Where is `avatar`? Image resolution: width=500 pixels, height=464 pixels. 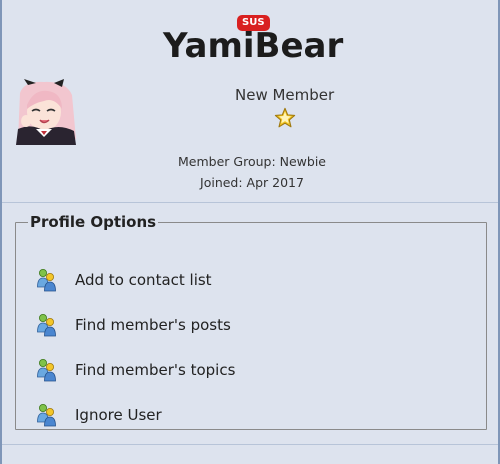
avatar is located at coordinates (46, 112).